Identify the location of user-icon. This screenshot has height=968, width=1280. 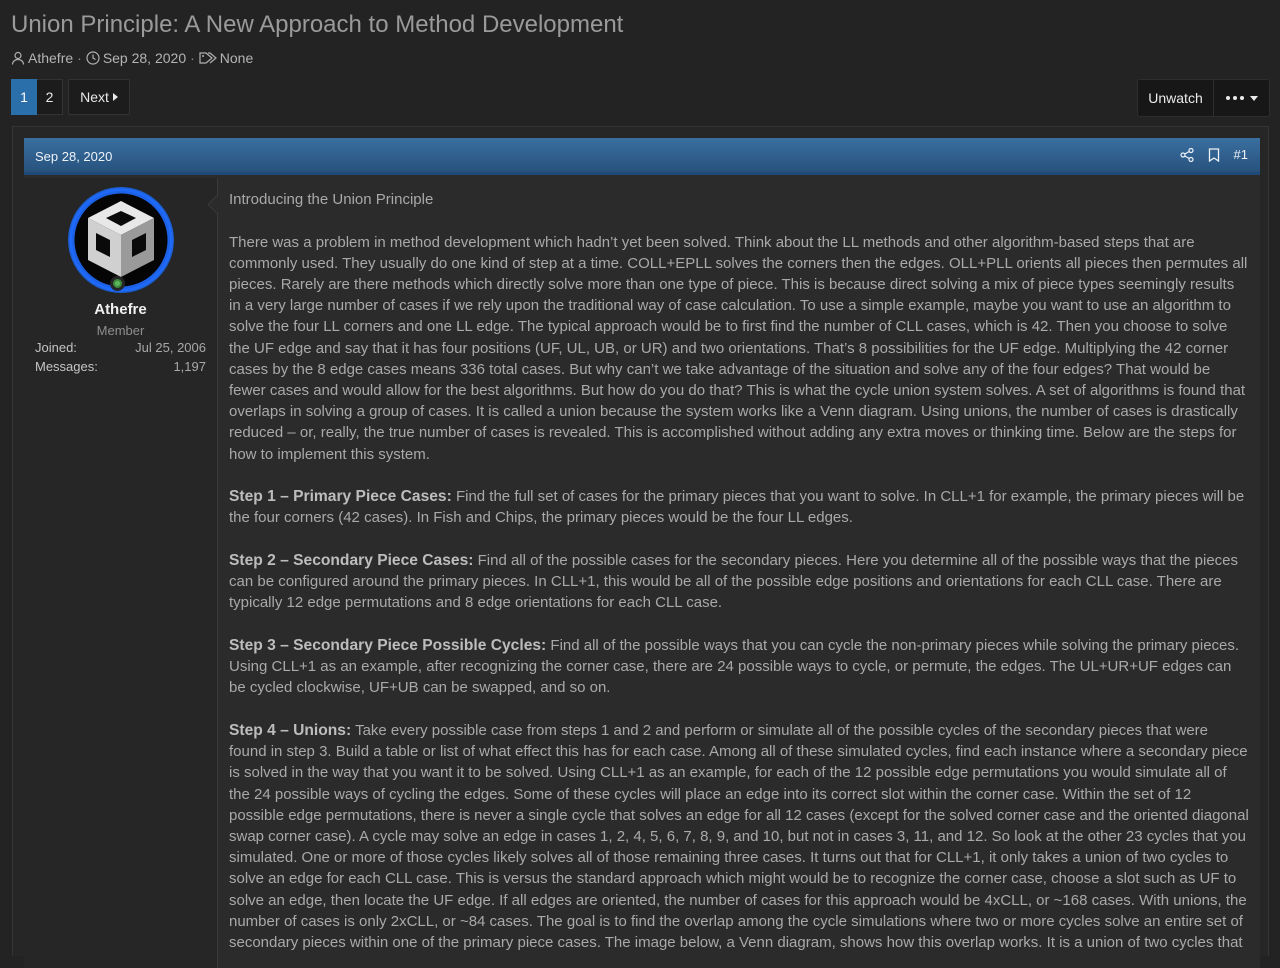
(18, 58).